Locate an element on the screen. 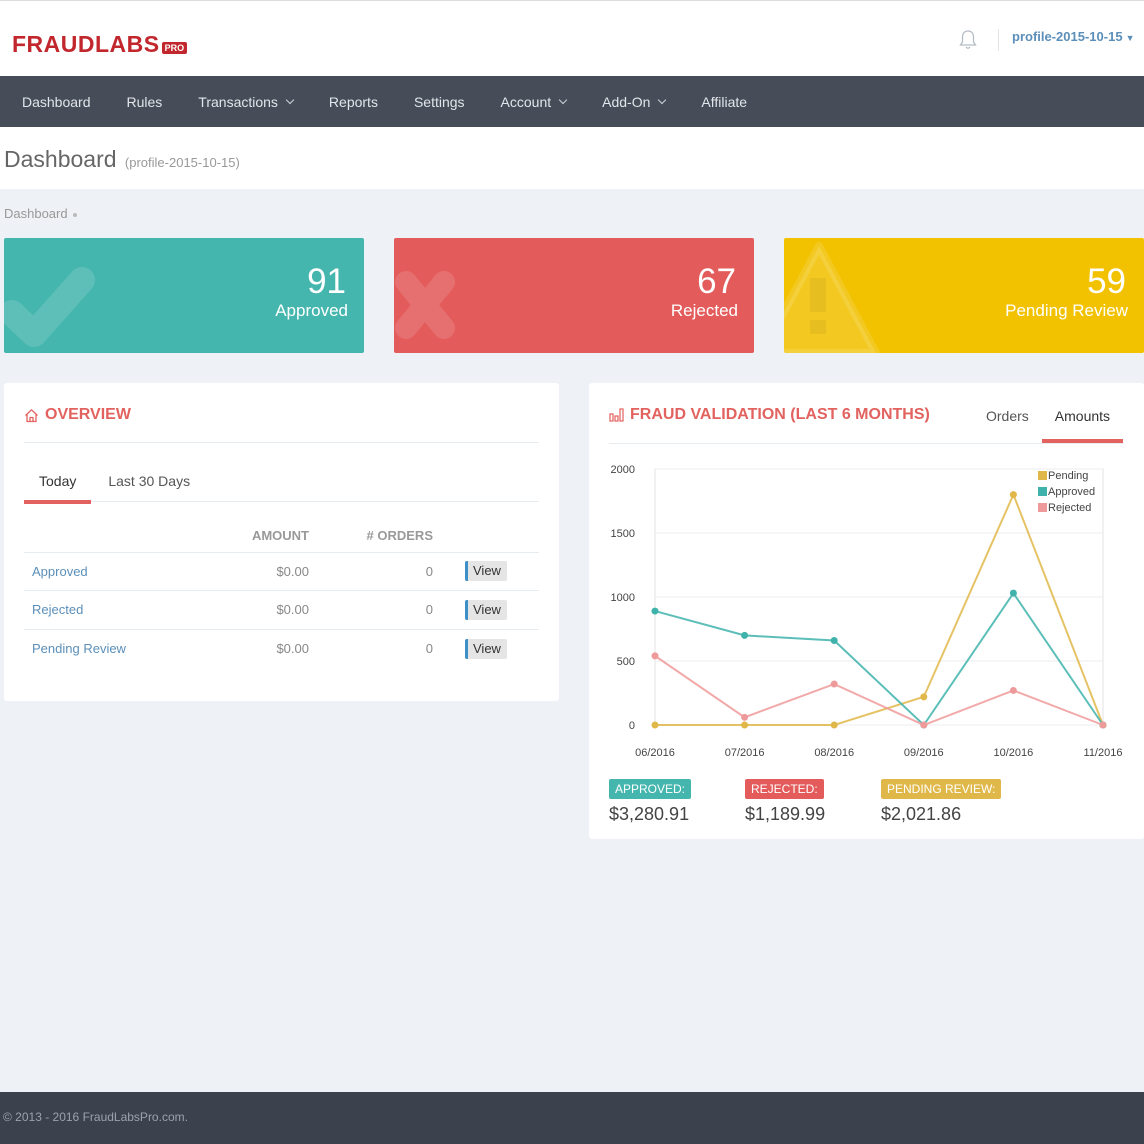 The image size is (1144, 1144). profile-dropdown: profile-2015-10-15 ▼ is located at coordinates (1073, 36).